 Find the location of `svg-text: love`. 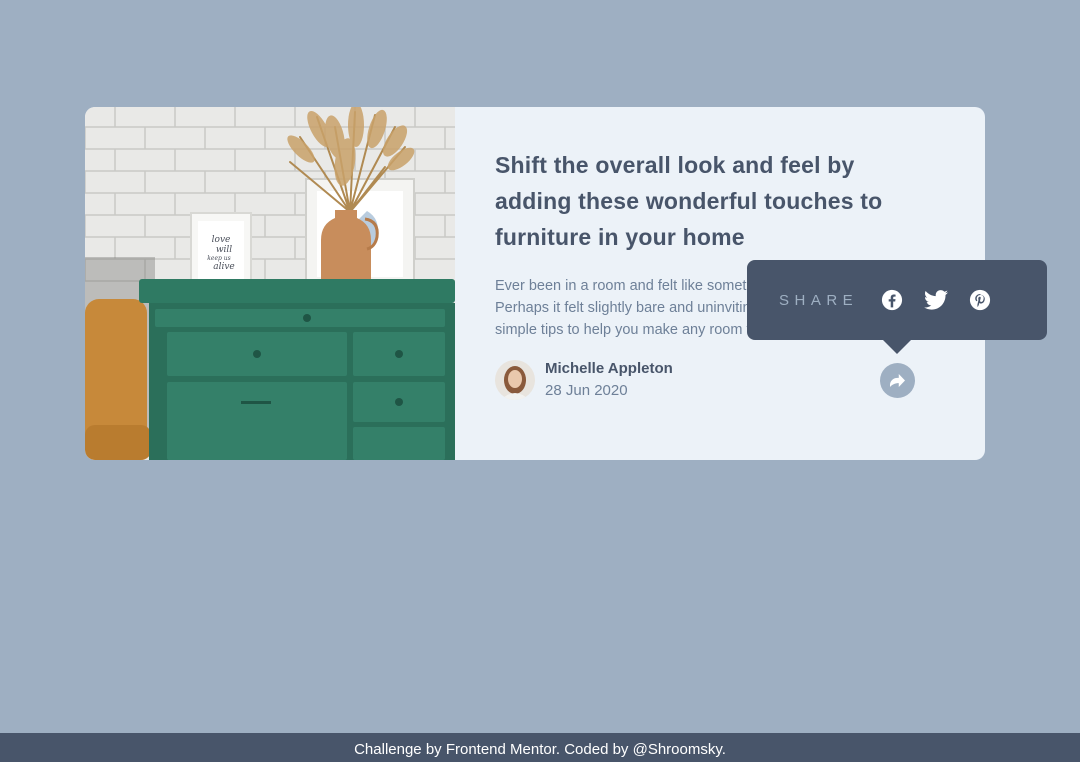

svg-text: love is located at coordinates (221, 240).